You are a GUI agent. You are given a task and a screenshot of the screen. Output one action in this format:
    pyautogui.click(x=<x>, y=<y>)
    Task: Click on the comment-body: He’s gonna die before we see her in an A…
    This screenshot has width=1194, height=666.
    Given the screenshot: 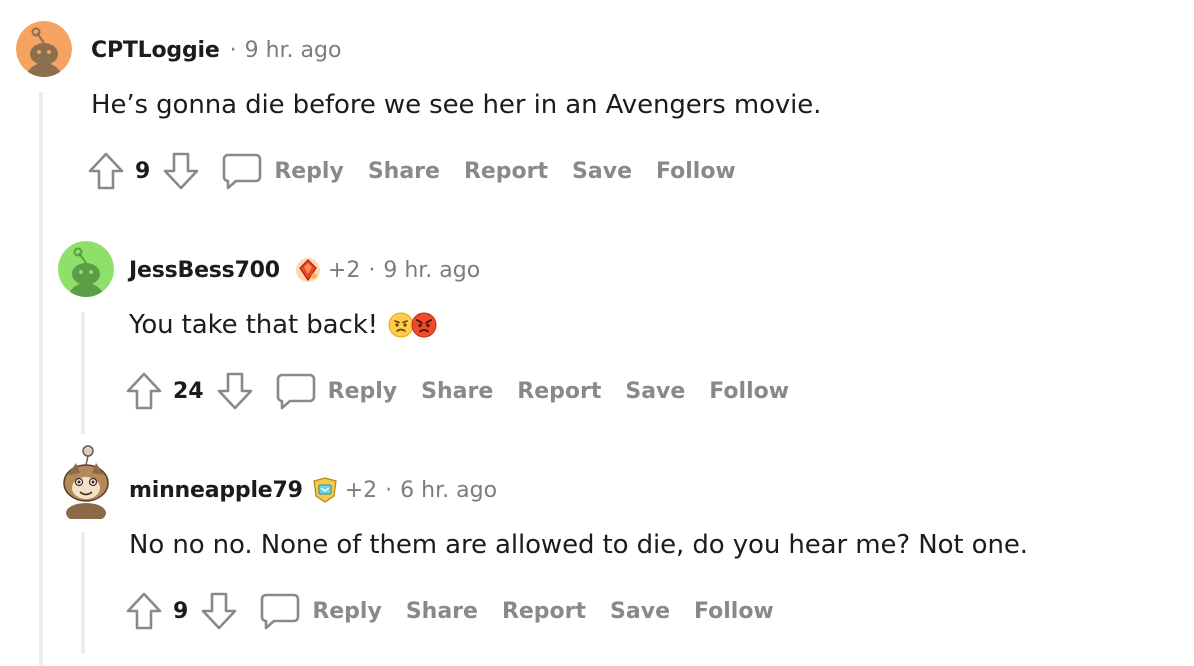 What is the action you would take?
    pyautogui.click(x=456, y=105)
    